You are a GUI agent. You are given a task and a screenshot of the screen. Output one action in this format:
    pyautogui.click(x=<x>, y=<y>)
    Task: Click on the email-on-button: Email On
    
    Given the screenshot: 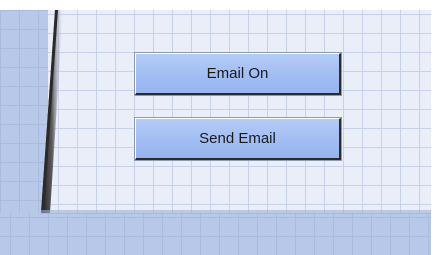 What is the action you would take?
    pyautogui.click(x=238, y=74)
    